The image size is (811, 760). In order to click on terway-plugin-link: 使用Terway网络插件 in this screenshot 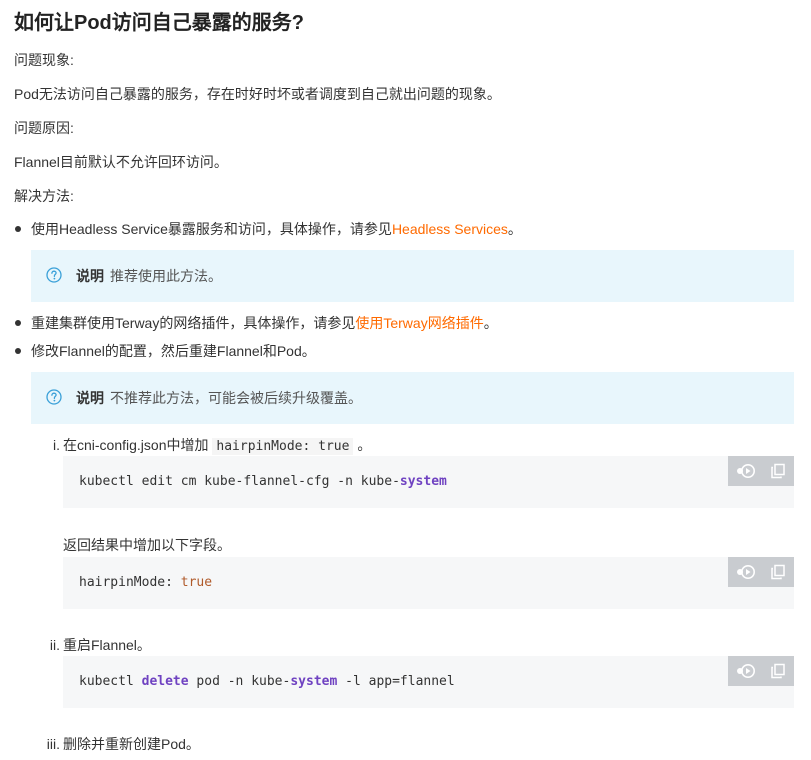, I will do `click(419, 323)`.